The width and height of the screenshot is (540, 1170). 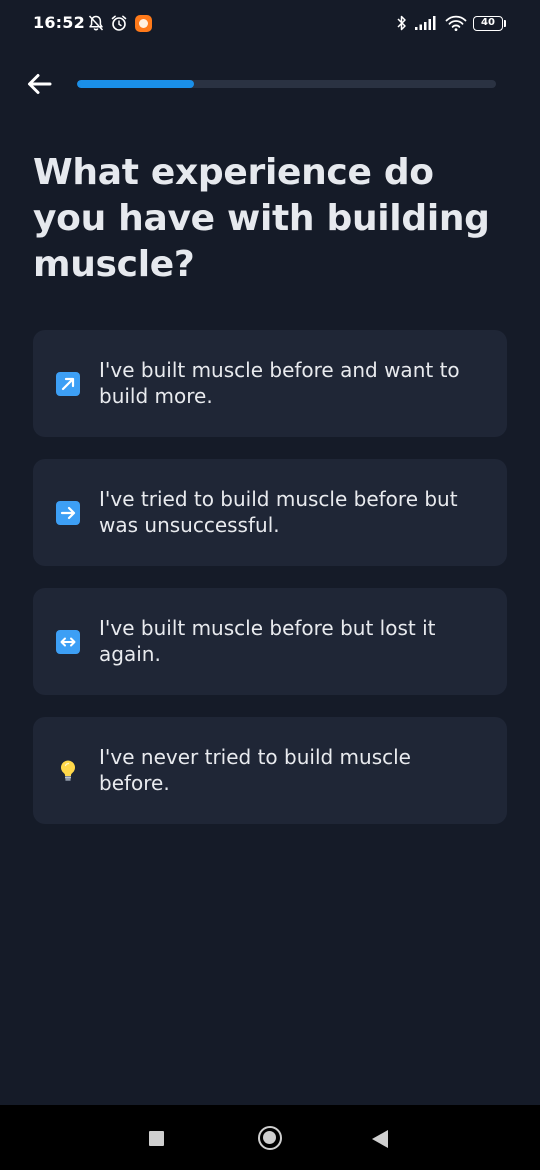 I want to click on option-never-tried: I've never tried to build muscle before., so click(x=270, y=770).